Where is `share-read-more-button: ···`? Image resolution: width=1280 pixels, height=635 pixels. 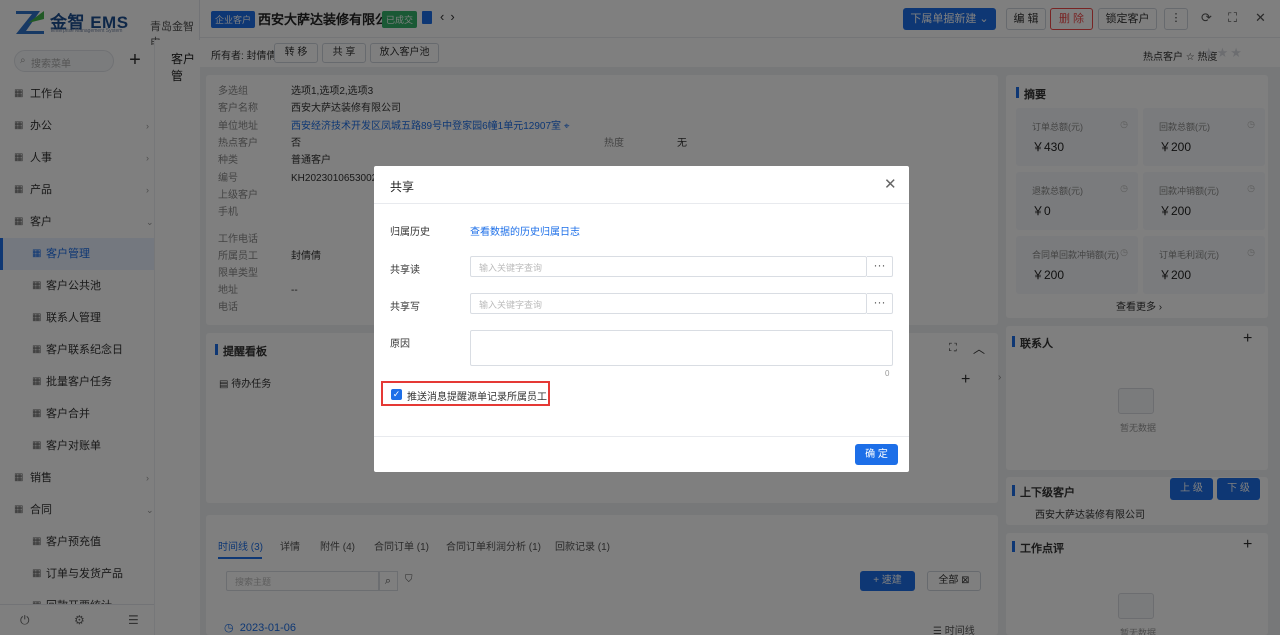
share-read-more-button: ··· is located at coordinates (880, 266).